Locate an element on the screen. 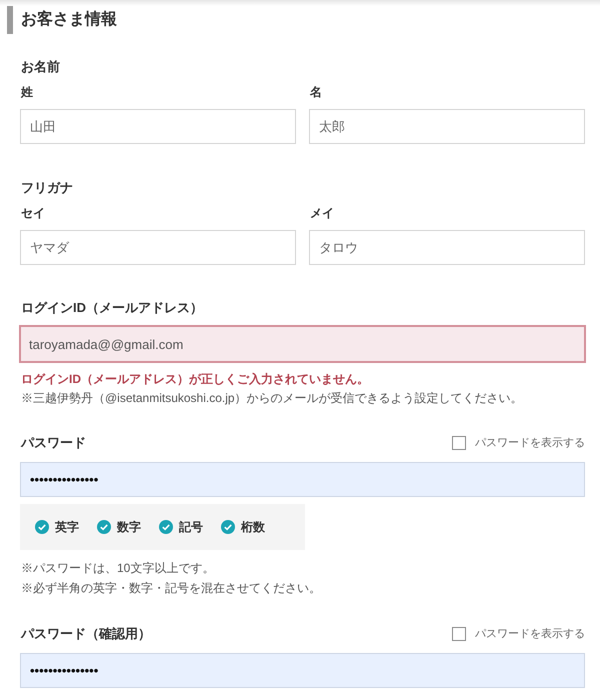  field-label: セイ is located at coordinates (32, 213).